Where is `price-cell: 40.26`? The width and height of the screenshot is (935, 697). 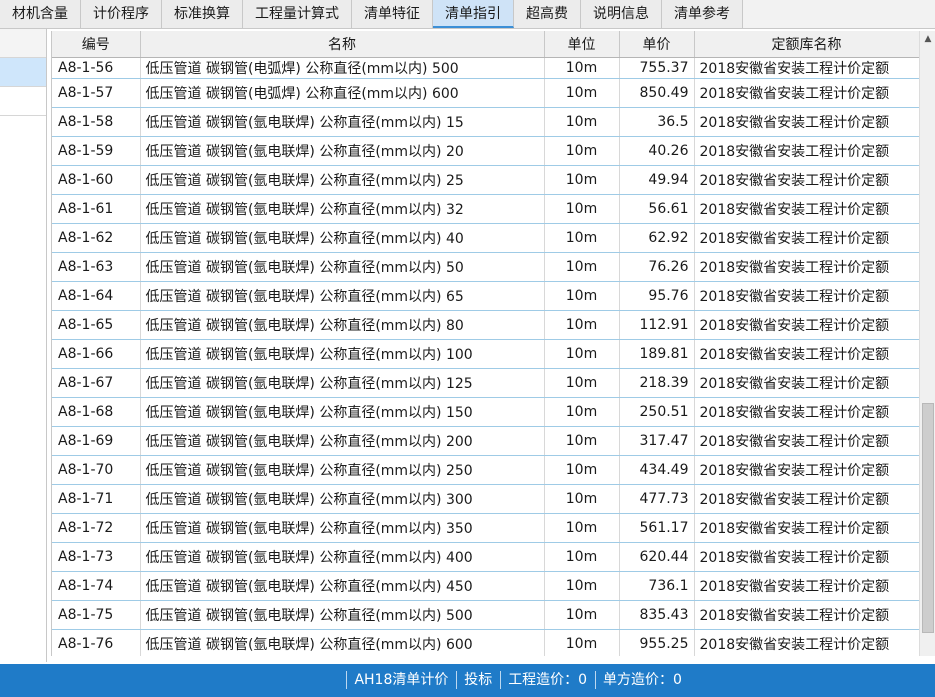
price-cell: 40.26 is located at coordinates (657, 151).